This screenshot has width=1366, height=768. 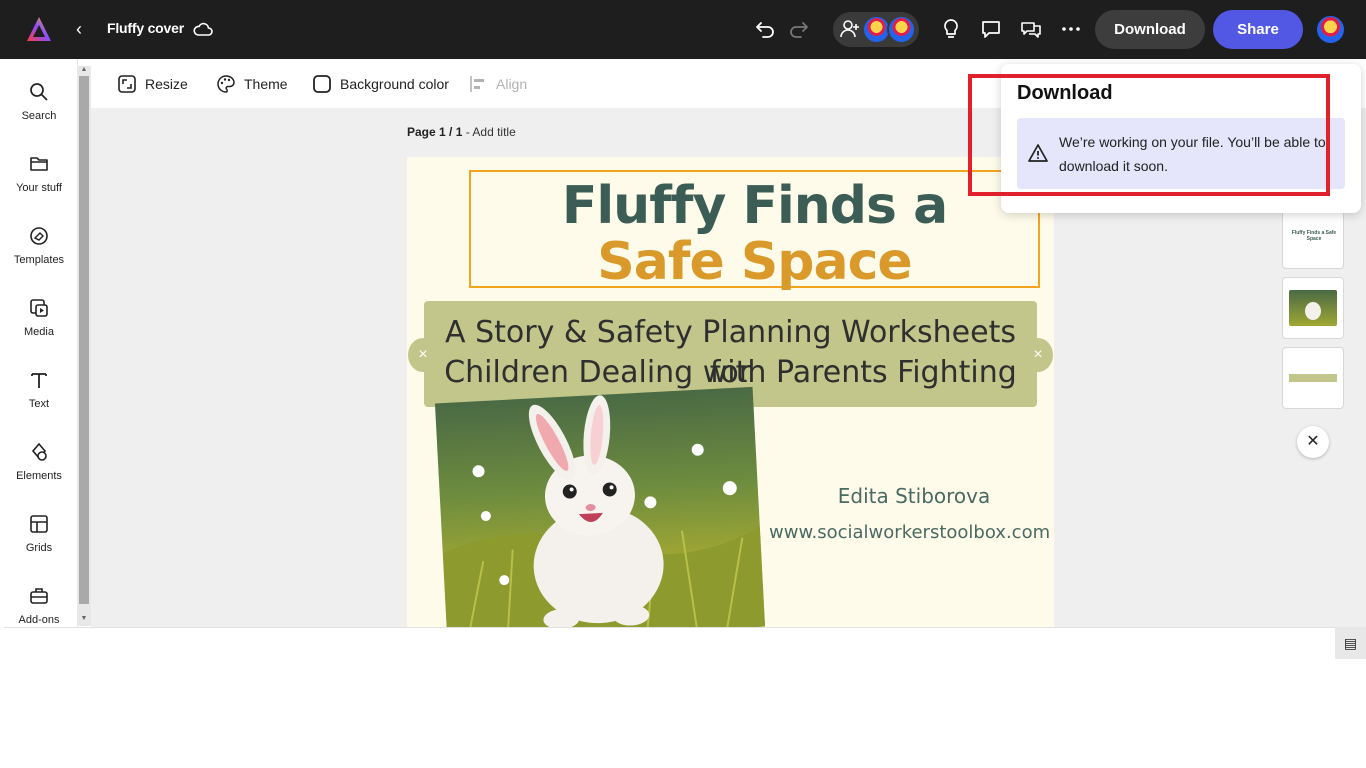 I want to click on sidebar-item-text: Text, so click(x=39, y=399).